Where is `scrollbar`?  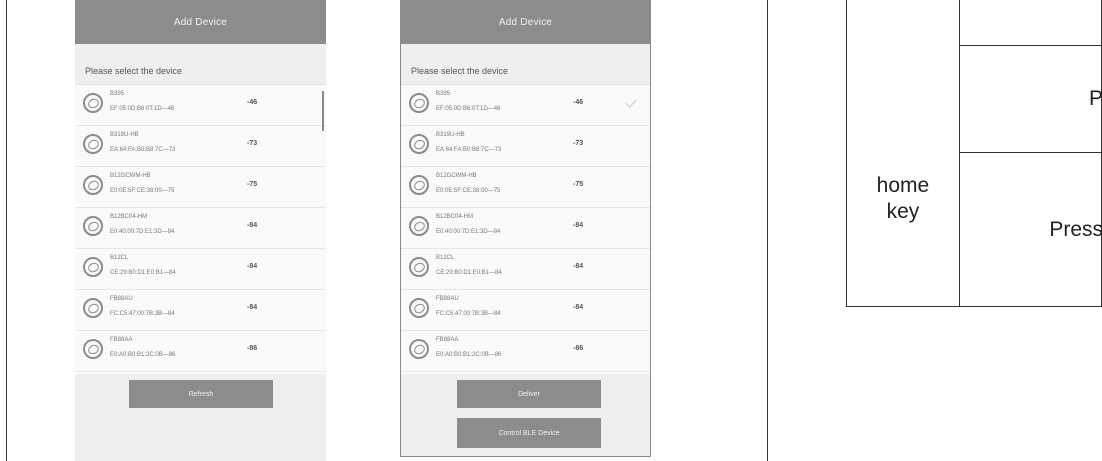
scrollbar is located at coordinates (323, 111).